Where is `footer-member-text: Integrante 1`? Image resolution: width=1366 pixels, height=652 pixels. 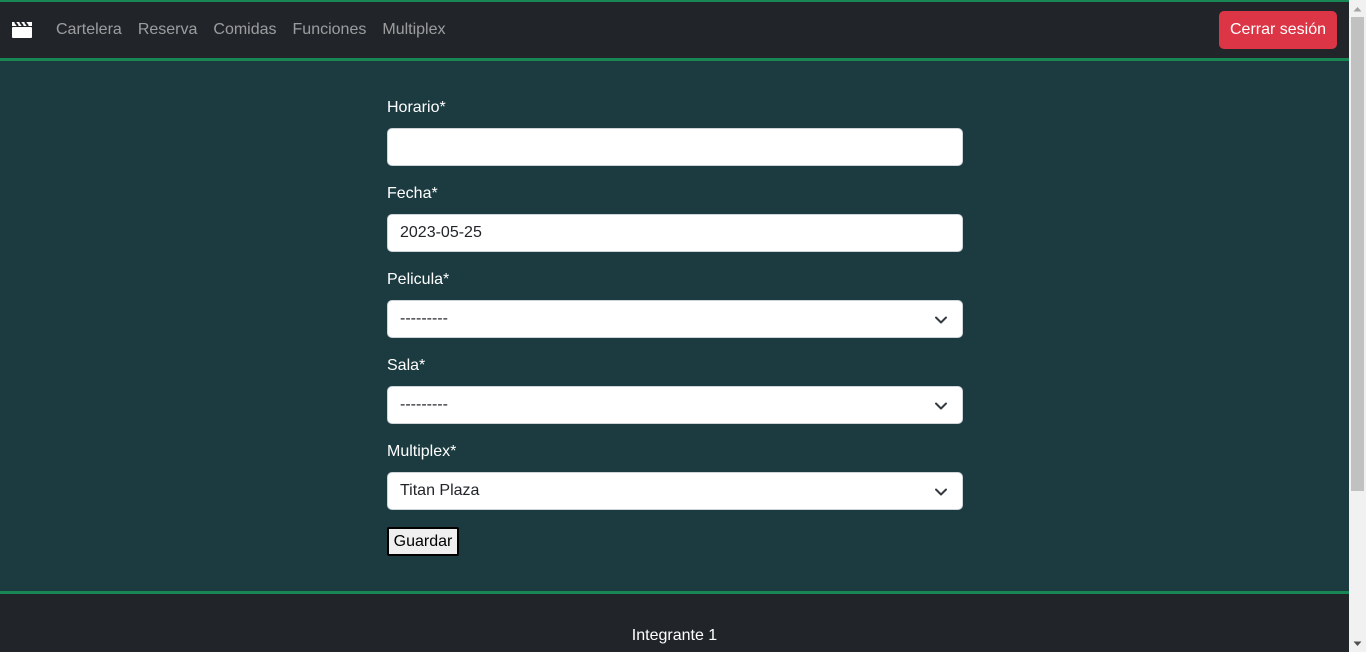
footer-member-text: Integrante 1 is located at coordinates (674, 635).